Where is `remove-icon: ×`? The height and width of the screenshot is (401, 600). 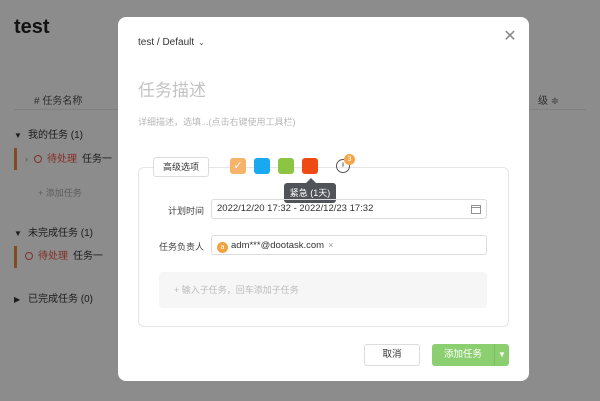 remove-icon: × is located at coordinates (330, 245).